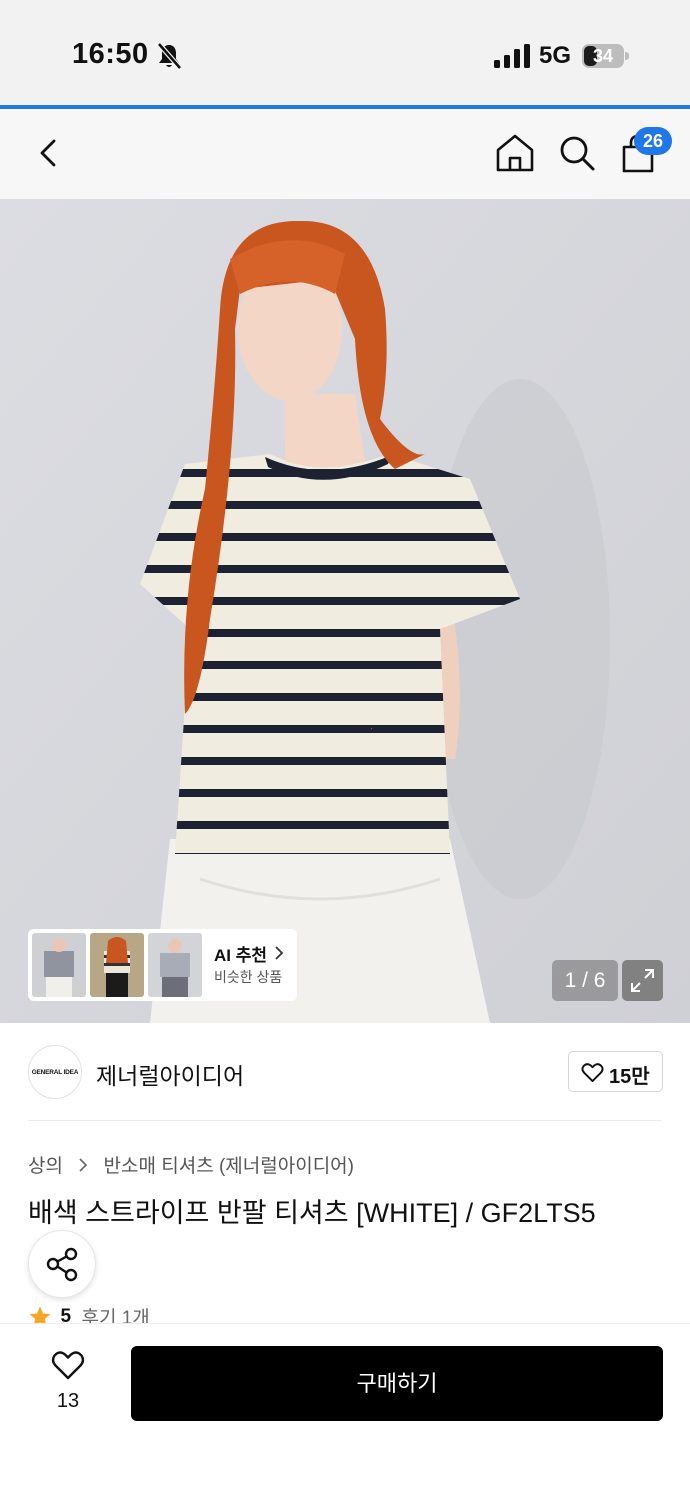 The height and width of the screenshot is (1500, 690). I want to click on breadcrumb-item: 상의, so click(45, 1164).